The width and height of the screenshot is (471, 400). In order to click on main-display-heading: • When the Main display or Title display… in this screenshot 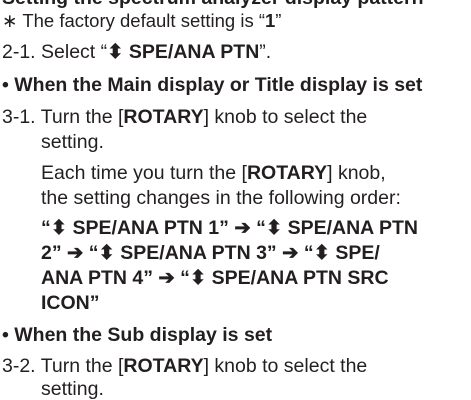, I will do `click(212, 85)`.